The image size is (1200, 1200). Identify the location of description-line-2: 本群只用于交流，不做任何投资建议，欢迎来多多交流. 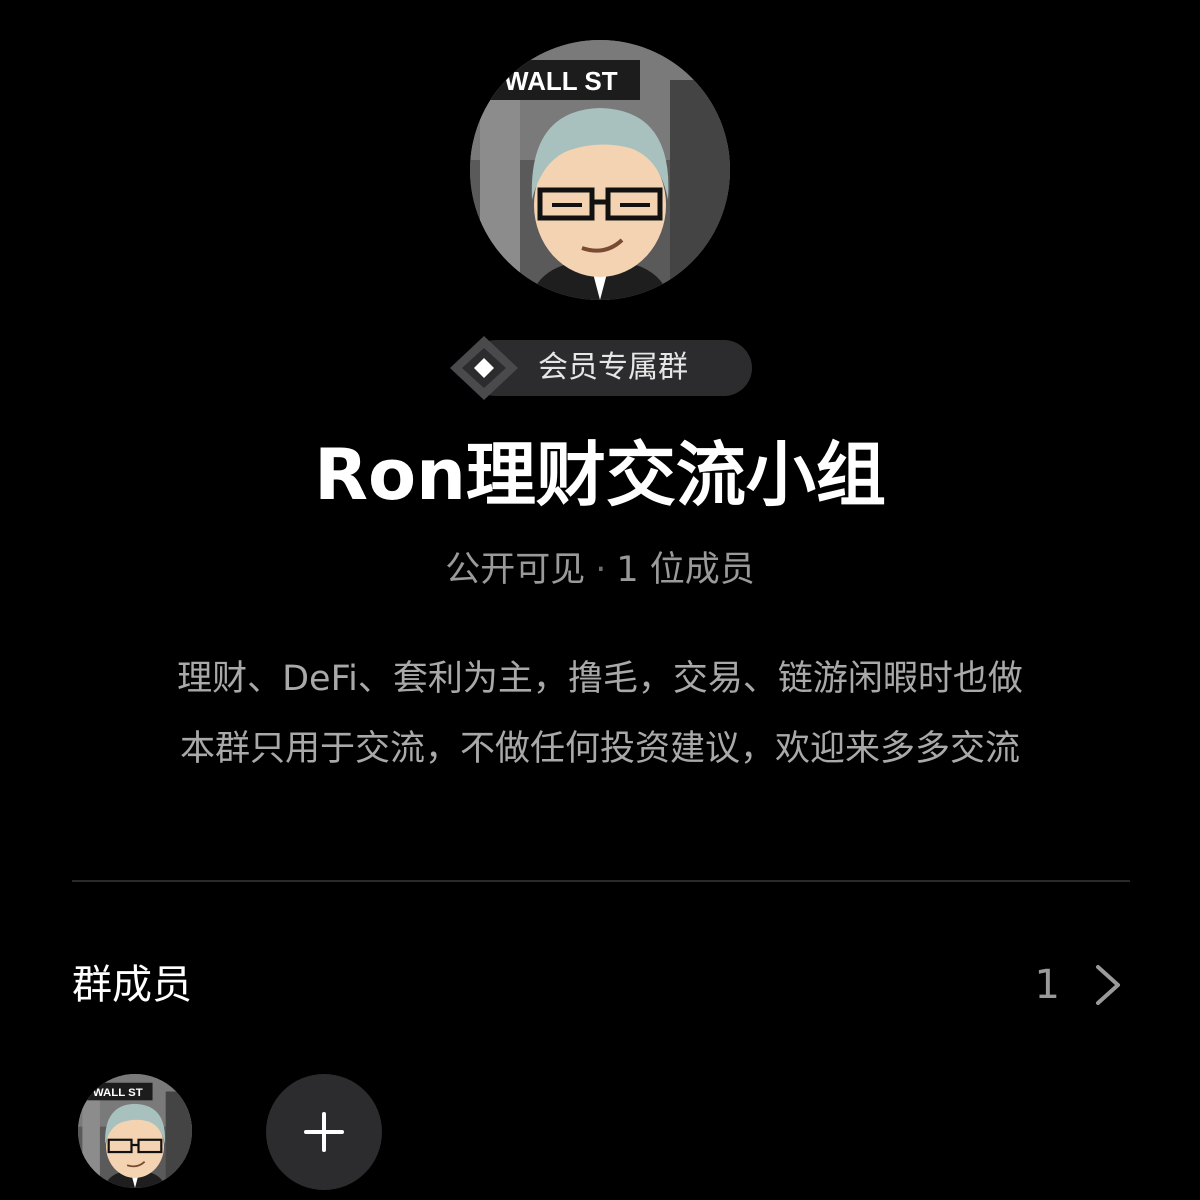
(599, 749).